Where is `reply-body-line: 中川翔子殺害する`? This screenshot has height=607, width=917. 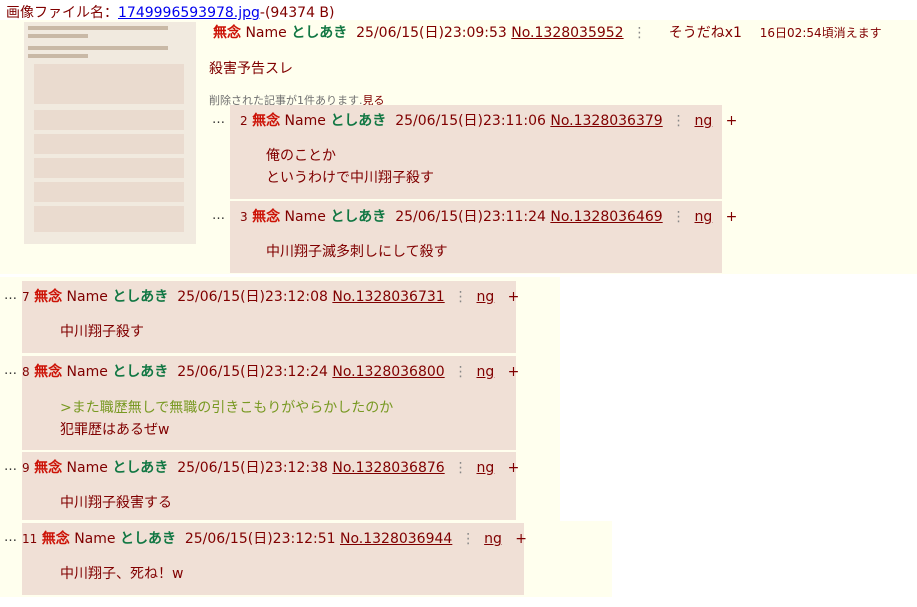 reply-body-line: 中川翔子殺害する is located at coordinates (116, 503).